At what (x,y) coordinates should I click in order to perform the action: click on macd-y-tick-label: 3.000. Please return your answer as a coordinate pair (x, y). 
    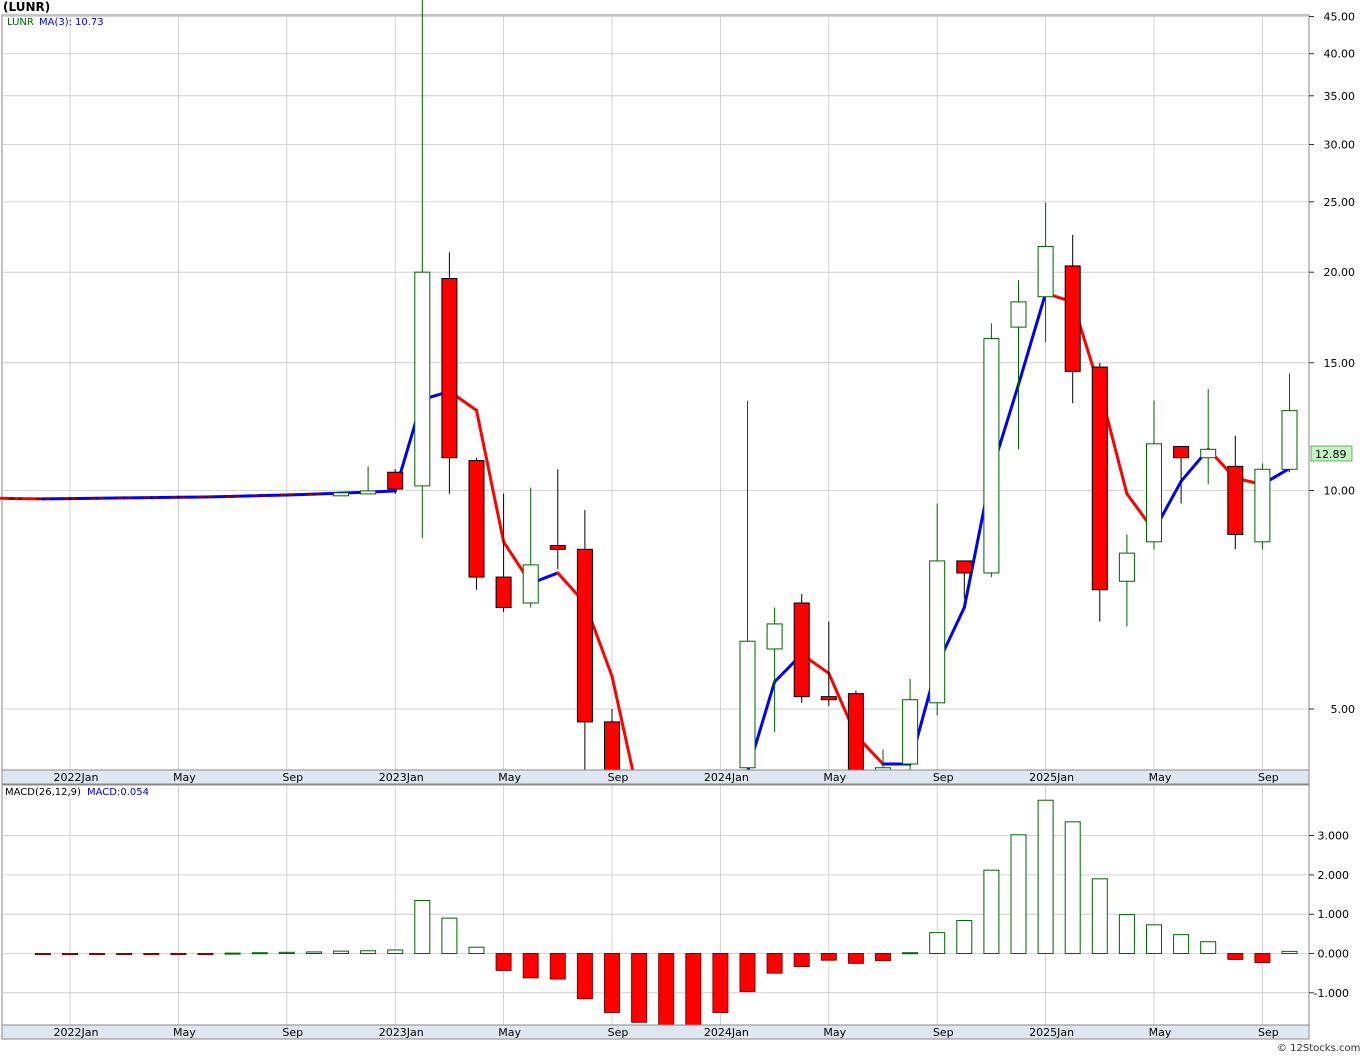
    Looking at the image, I should click on (1334, 836).